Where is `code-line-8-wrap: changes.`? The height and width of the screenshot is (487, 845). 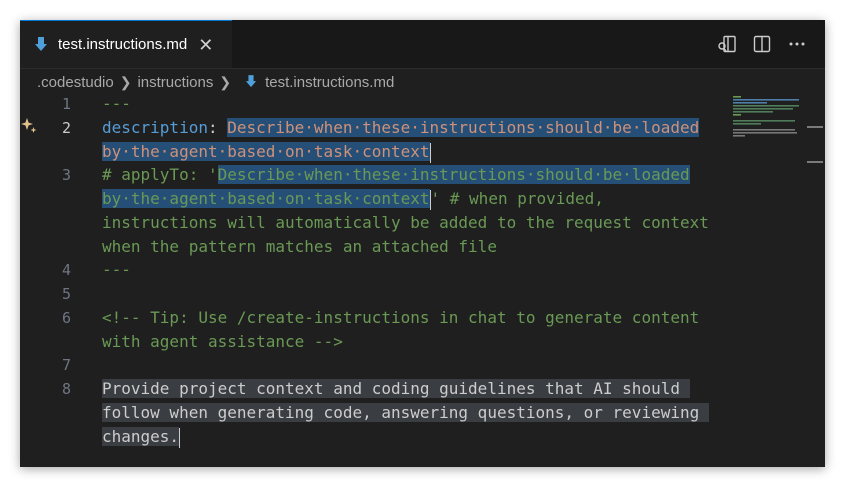 code-line-8-wrap: changes. is located at coordinates (141, 437).